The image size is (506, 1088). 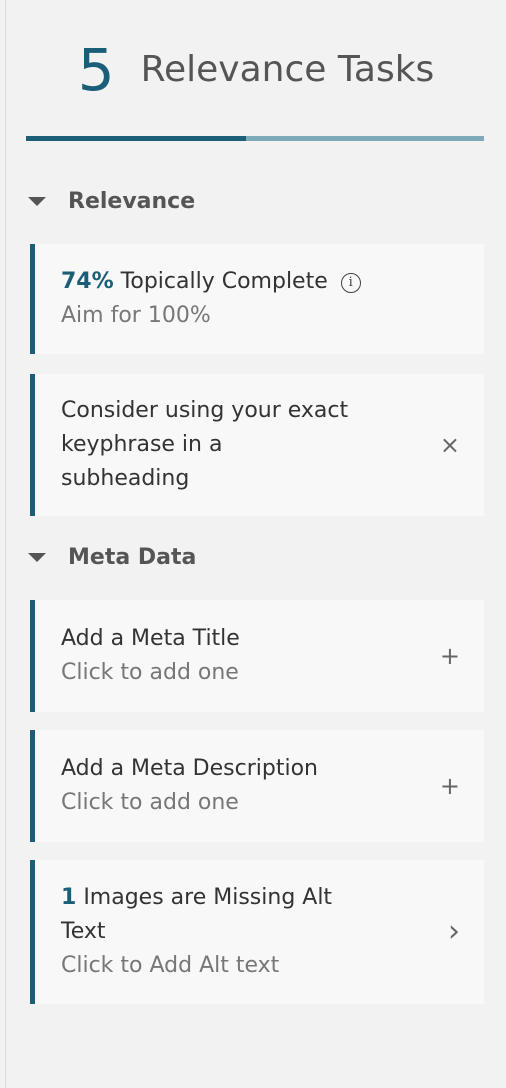 I want to click on task-count: 5, so click(x=96, y=70).